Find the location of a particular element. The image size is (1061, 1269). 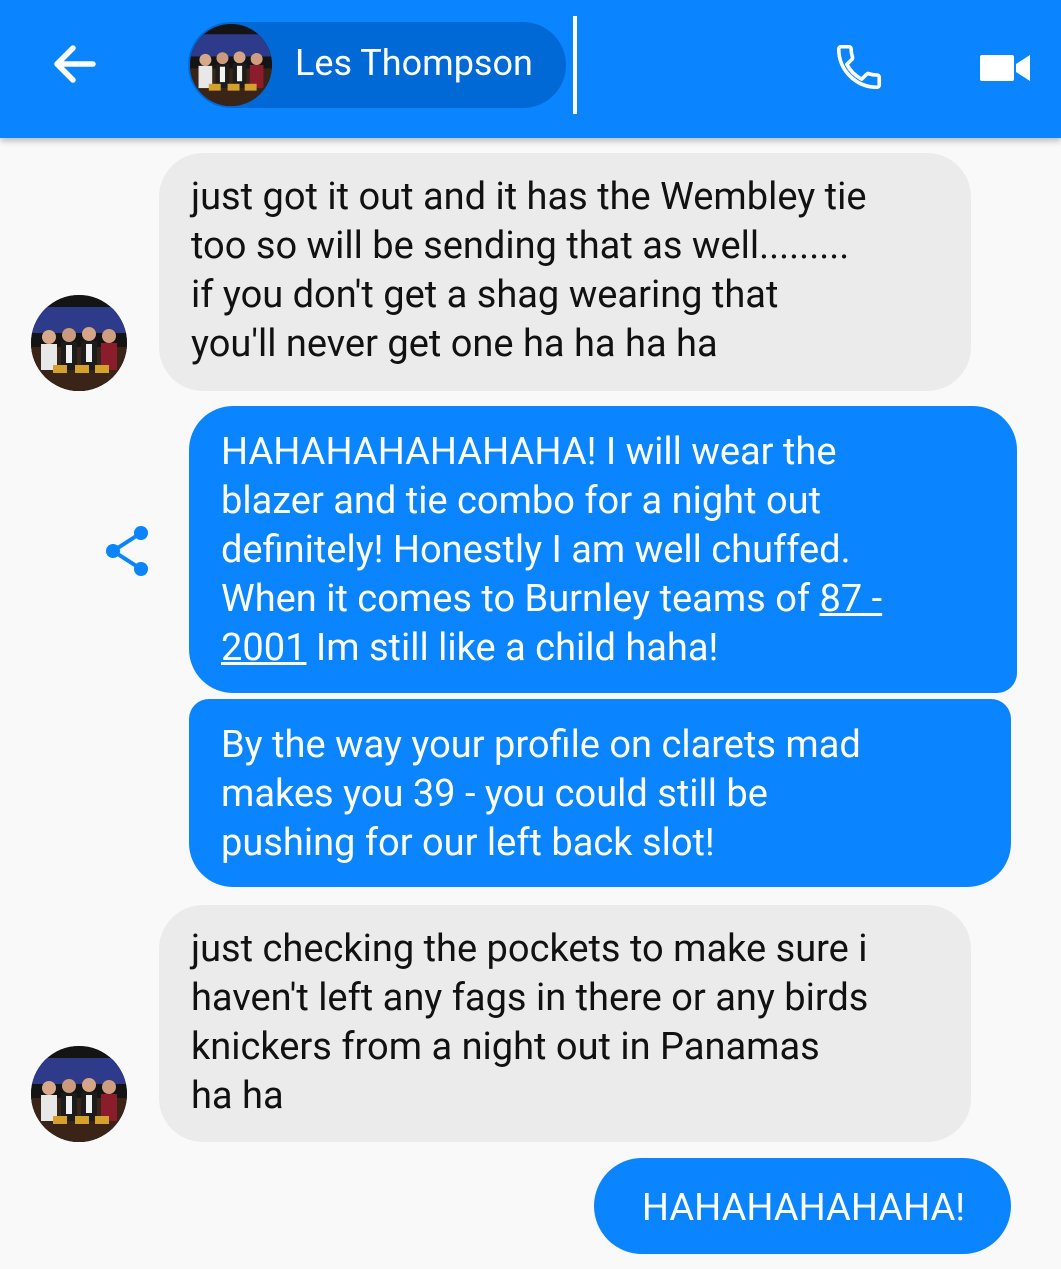

share-icon is located at coordinates (127, 551).